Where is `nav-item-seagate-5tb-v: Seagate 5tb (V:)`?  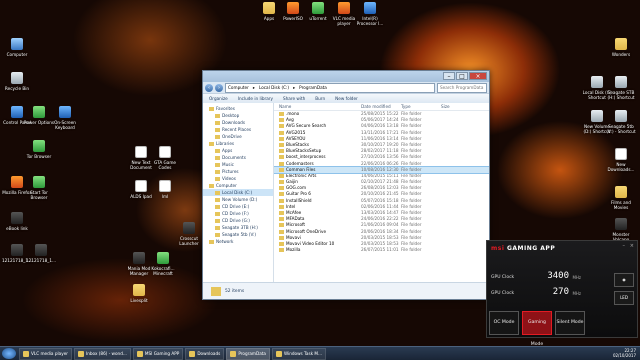
nav-item-seagate-5tb-v: Seagate 5tb (V:) is located at coordinates (238, 234).